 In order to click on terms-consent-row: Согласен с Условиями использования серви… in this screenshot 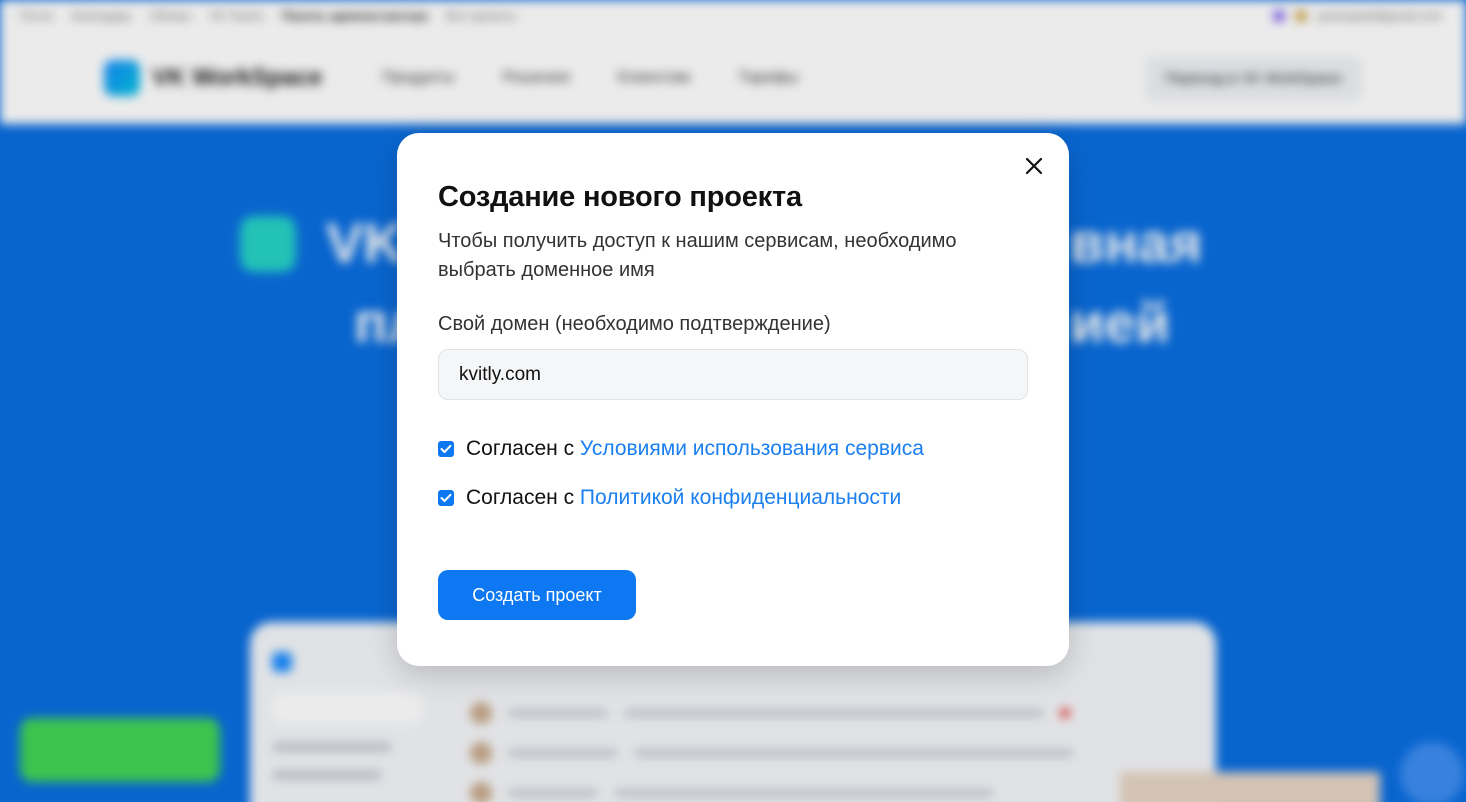, I will do `click(681, 449)`.